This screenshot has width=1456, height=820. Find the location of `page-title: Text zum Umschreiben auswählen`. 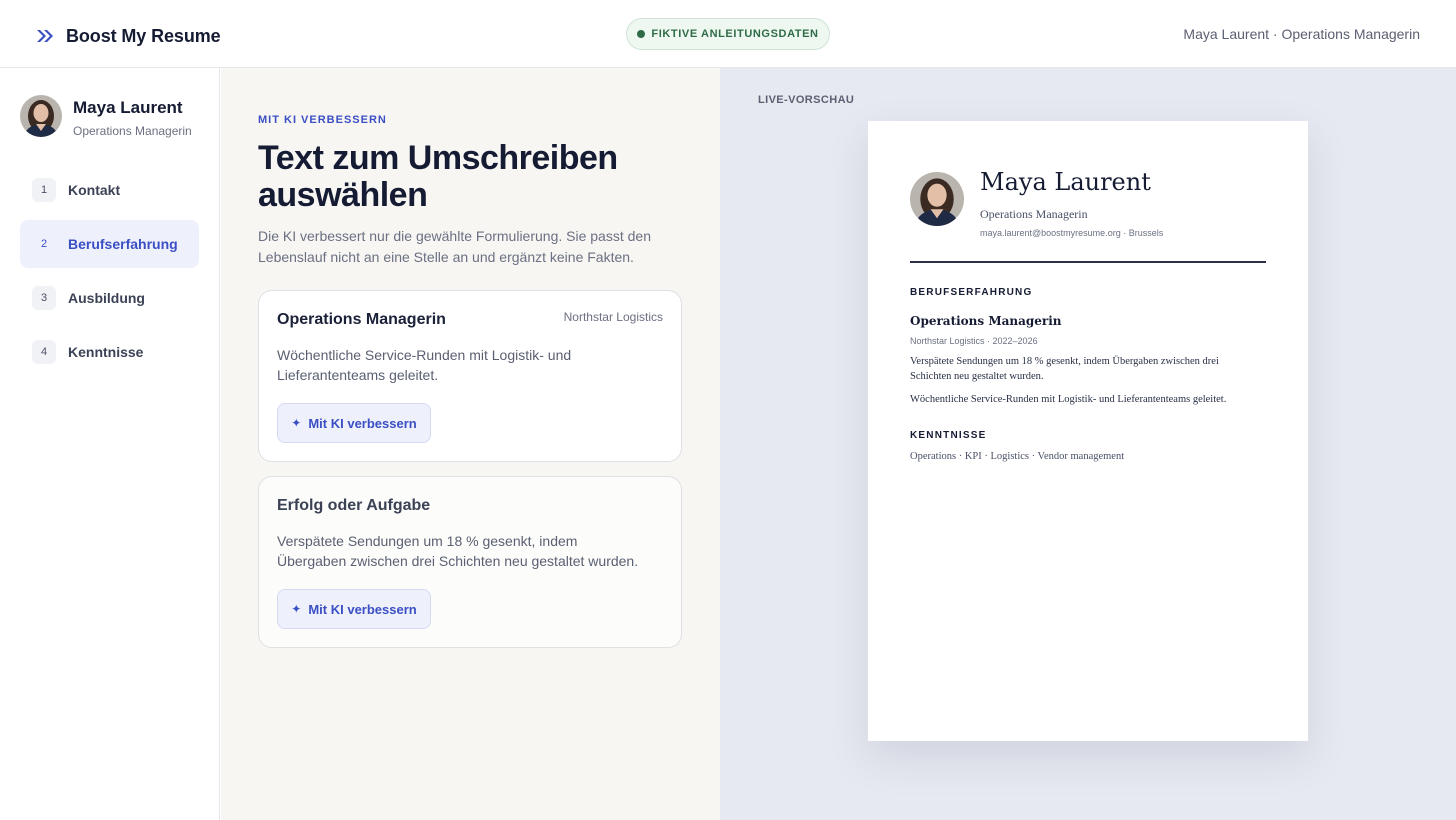

page-title: Text zum Umschreiben auswählen is located at coordinates (438, 176).